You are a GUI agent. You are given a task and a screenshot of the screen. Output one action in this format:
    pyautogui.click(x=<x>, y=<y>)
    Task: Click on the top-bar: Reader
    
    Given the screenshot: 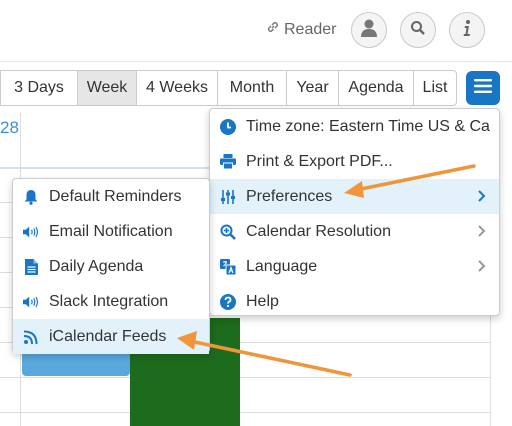 What is the action you would take?
    pyautogui.click(x=256, y=31)
    